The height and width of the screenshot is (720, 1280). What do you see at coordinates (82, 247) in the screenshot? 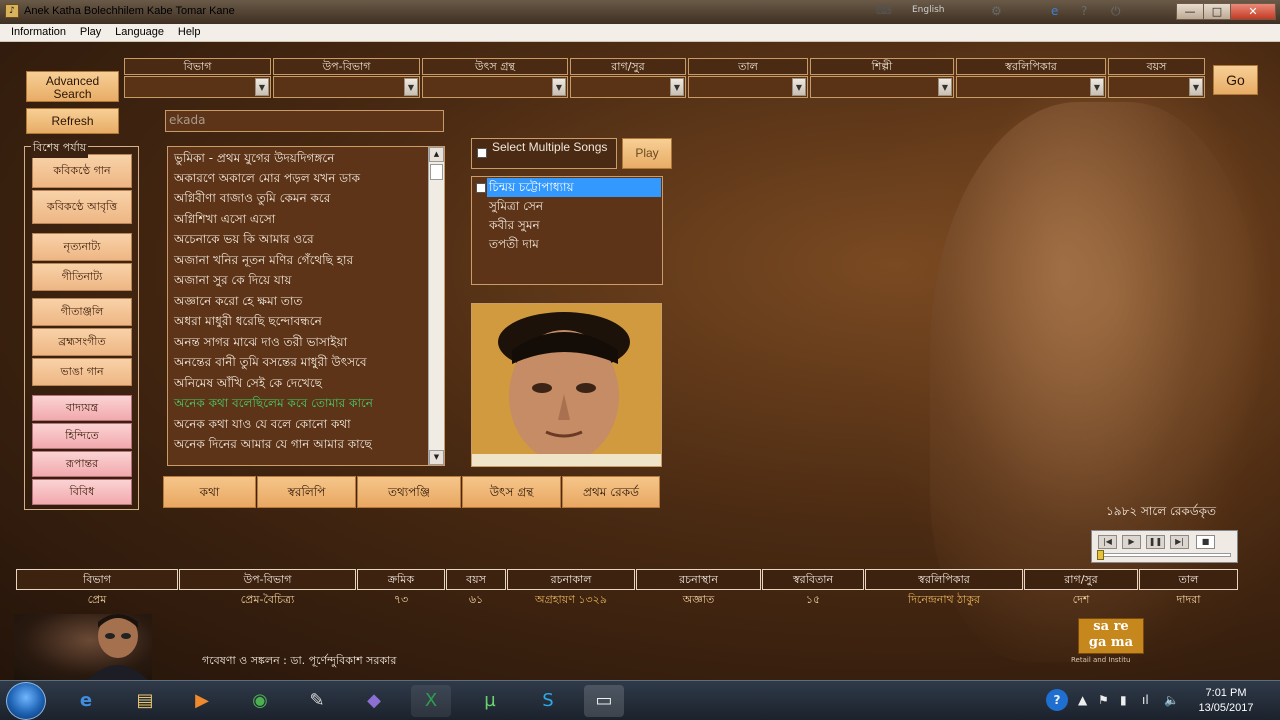
I see `special-dance-drama-button: নৃত্যনাট্য` at bounding box center [82, 247].